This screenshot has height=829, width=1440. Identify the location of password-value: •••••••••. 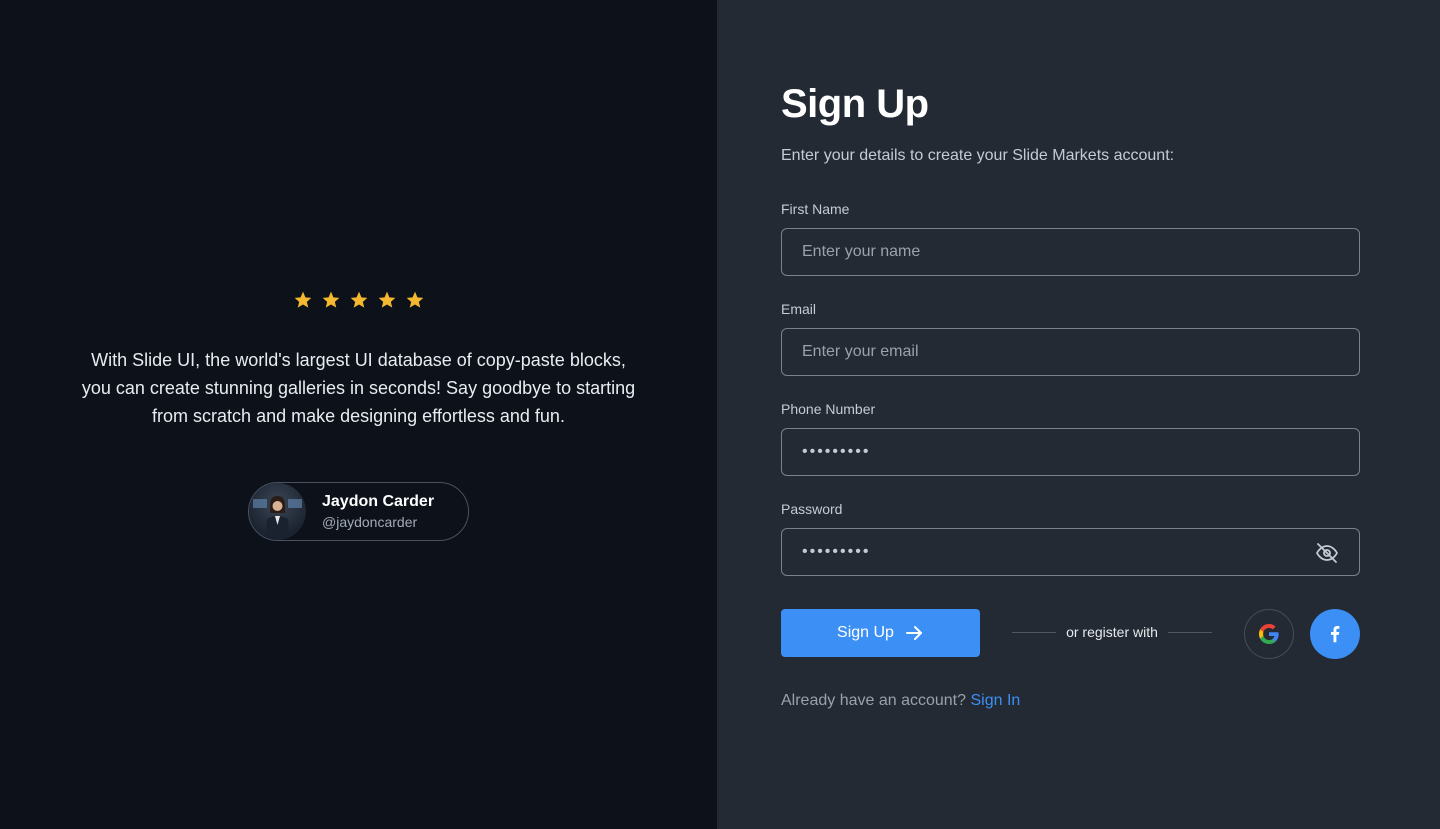
(836, 552).